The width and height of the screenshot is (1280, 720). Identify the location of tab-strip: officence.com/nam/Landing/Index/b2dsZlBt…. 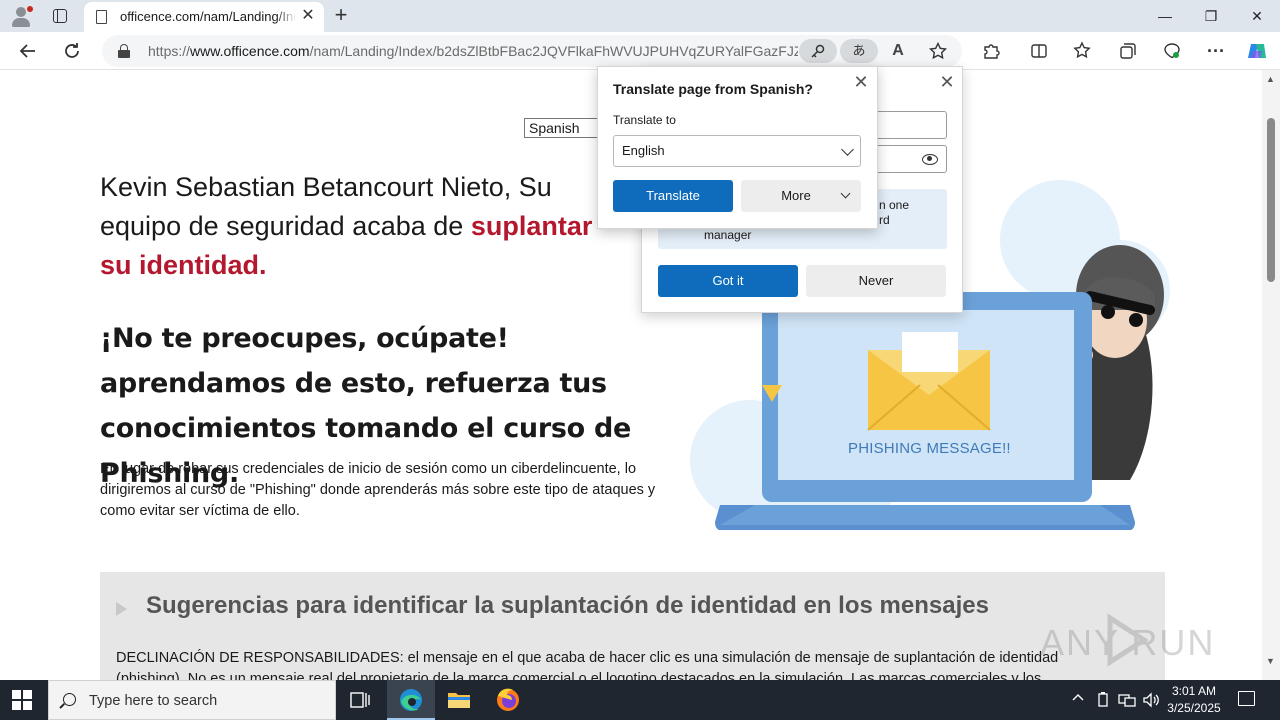
(640, 16).